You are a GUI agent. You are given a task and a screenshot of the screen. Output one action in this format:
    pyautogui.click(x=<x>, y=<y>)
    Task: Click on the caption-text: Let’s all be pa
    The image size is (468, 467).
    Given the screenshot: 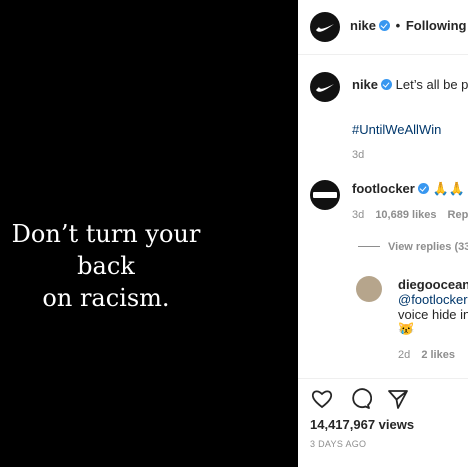 What is the action you would take?
    pyautogui.click(x=431, y=84)
    